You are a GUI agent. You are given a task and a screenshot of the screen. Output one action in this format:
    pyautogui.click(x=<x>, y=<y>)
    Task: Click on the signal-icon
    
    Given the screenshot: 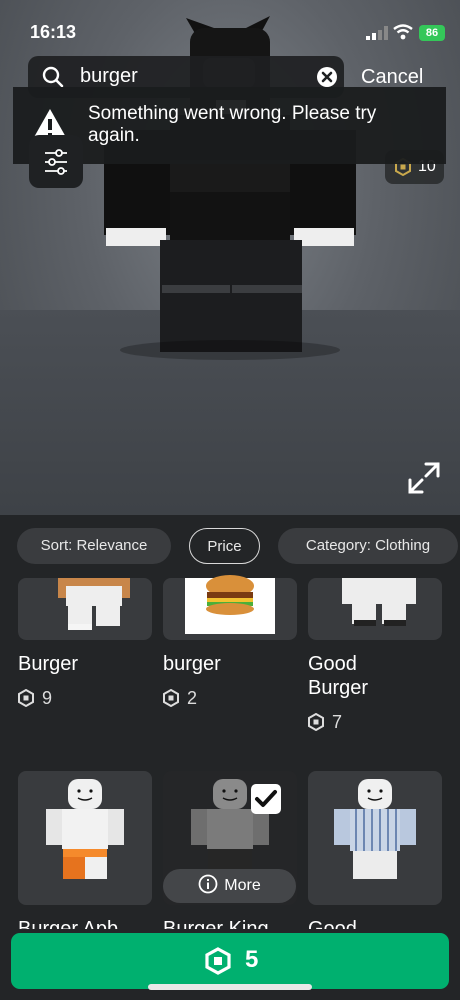 What is the action you would take?
    pyautogui.click(x=377, y=33)
    